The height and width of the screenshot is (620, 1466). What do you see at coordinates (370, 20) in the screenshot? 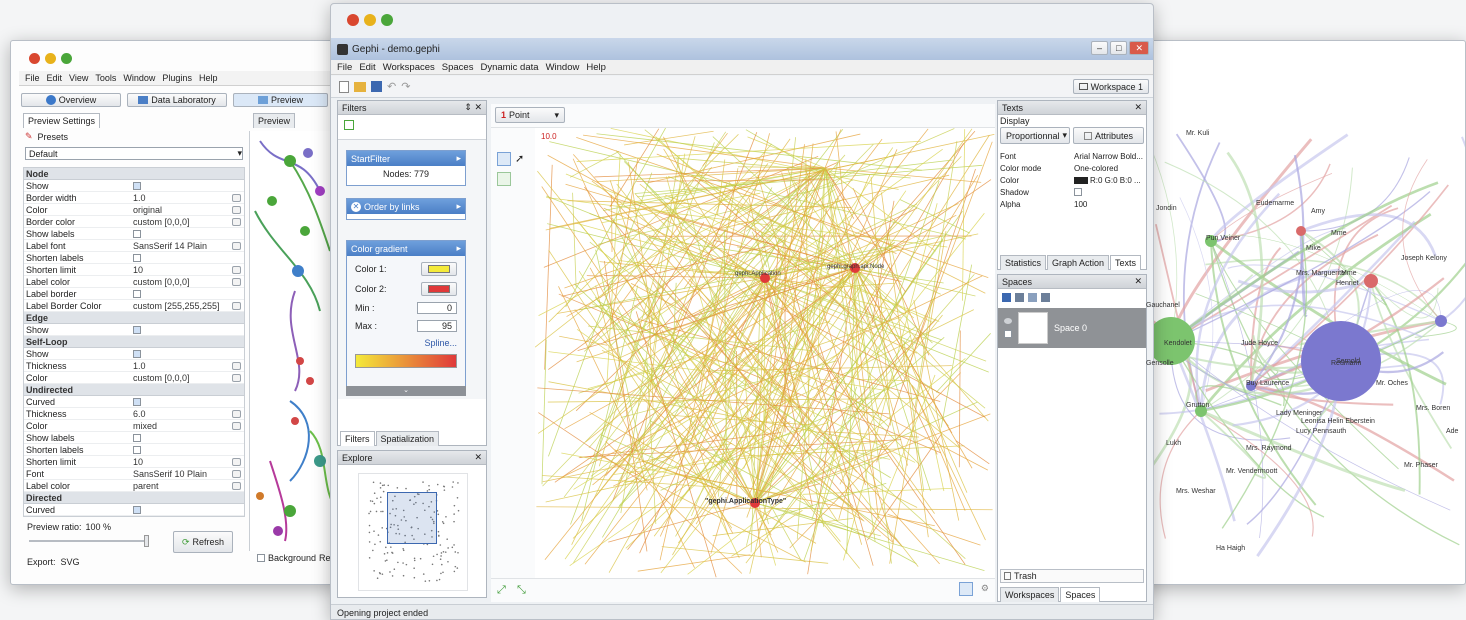
I see `main-minimize-dot` at bounding box center [370, 20].